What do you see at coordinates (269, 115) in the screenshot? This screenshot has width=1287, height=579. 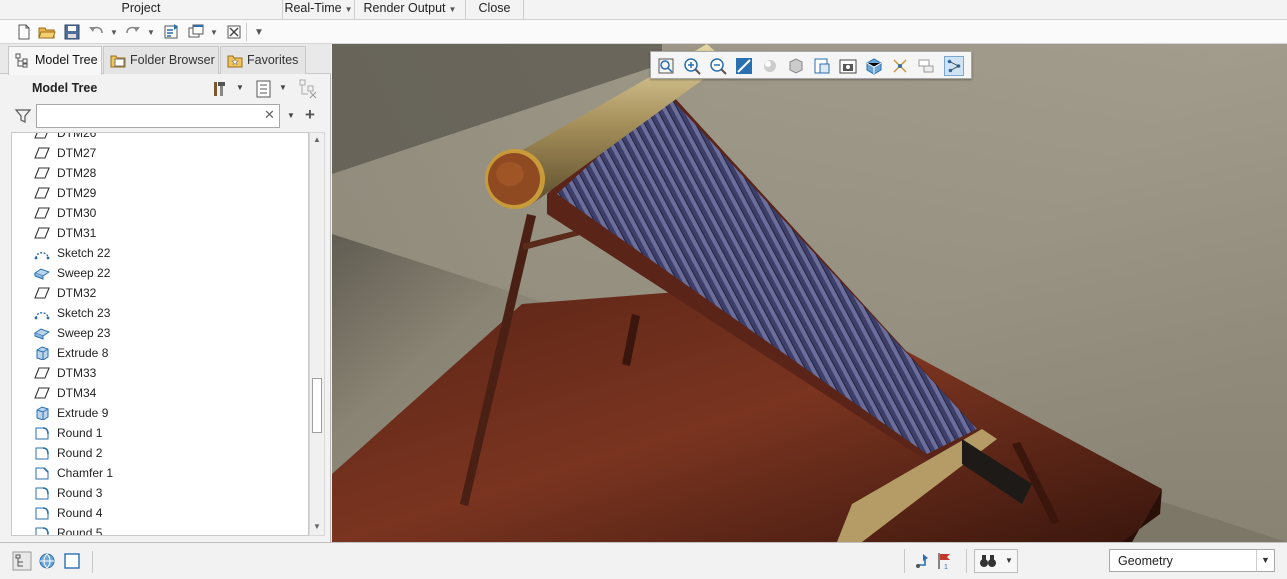 I see `clear-search-icon: ✕` at bounding box center [269, 115].